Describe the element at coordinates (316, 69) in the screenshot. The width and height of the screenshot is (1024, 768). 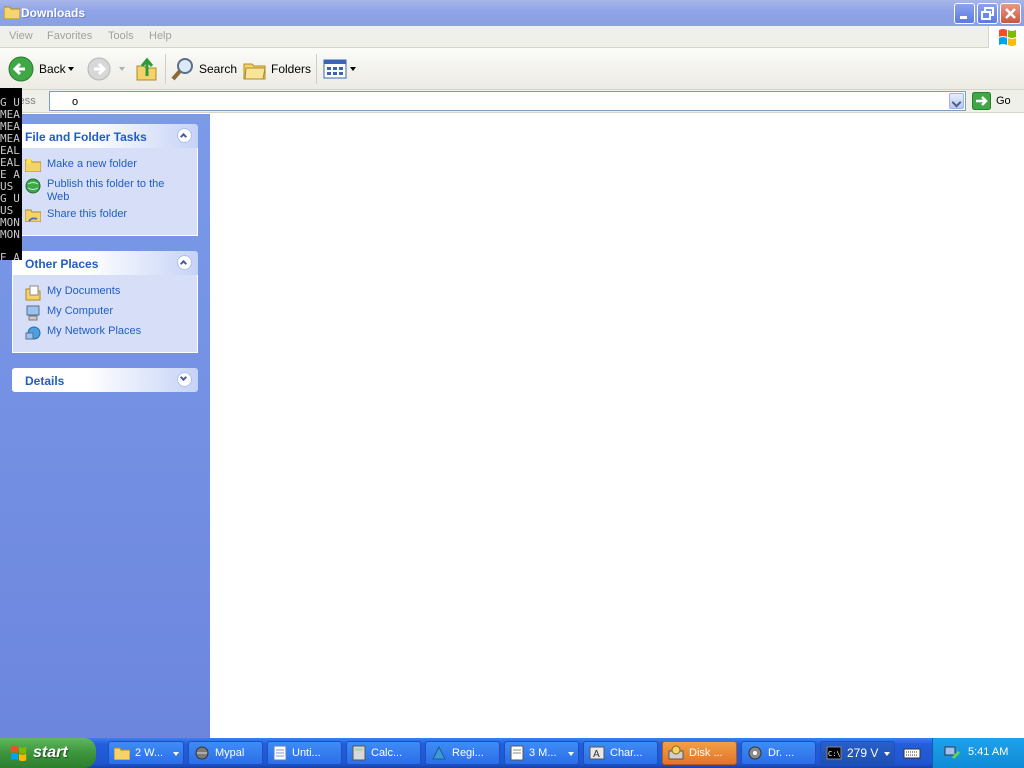
I see `toolbar-separator` at that location.